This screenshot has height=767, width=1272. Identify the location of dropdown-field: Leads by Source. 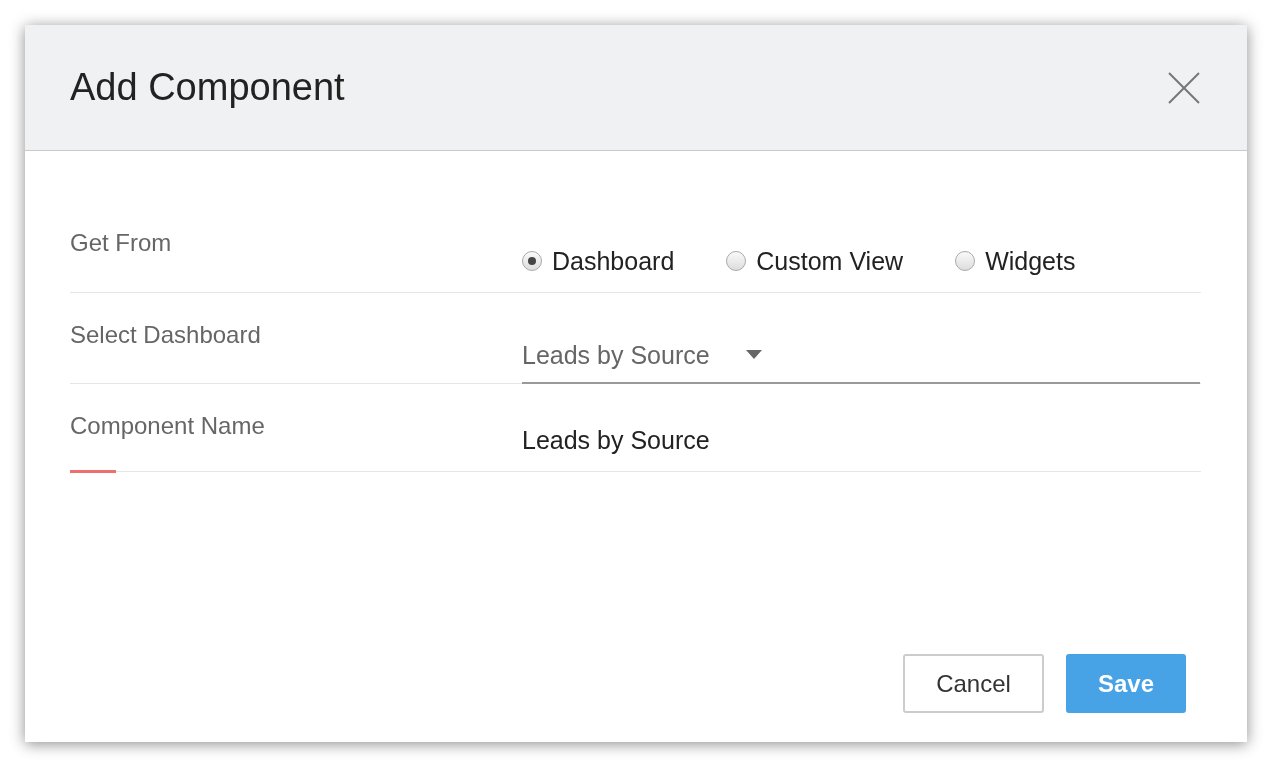
(861, 360).